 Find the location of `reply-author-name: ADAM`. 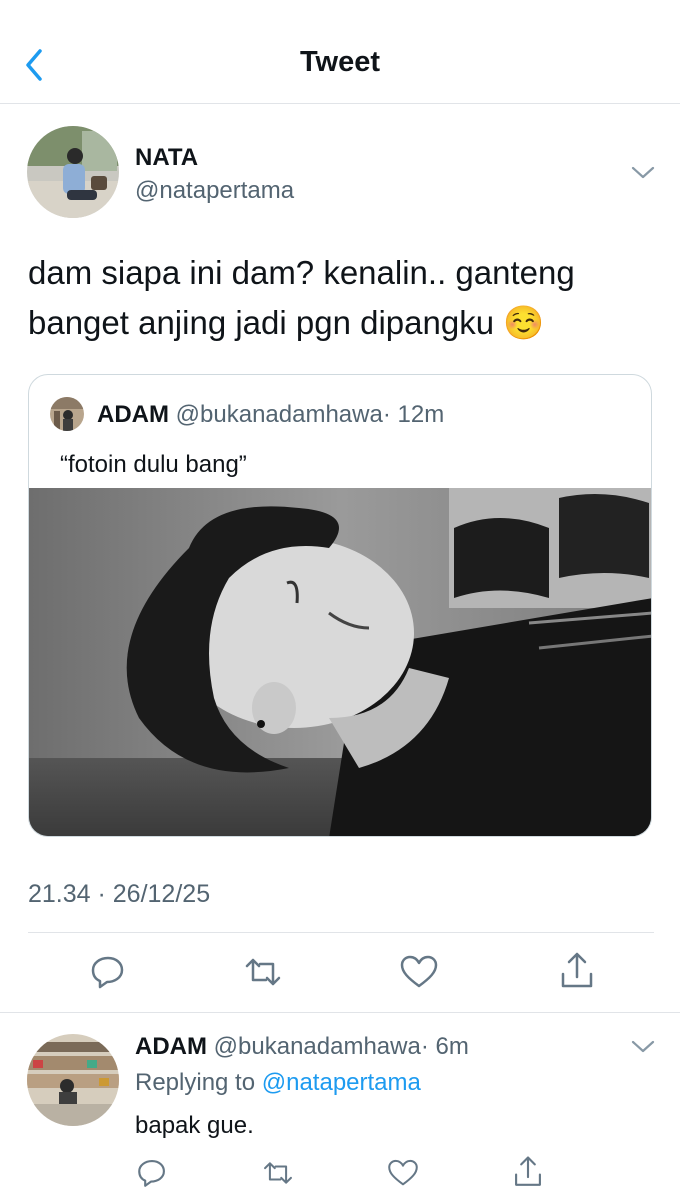

reply-author-name: ADAM is located at coordinates (171, 1046).